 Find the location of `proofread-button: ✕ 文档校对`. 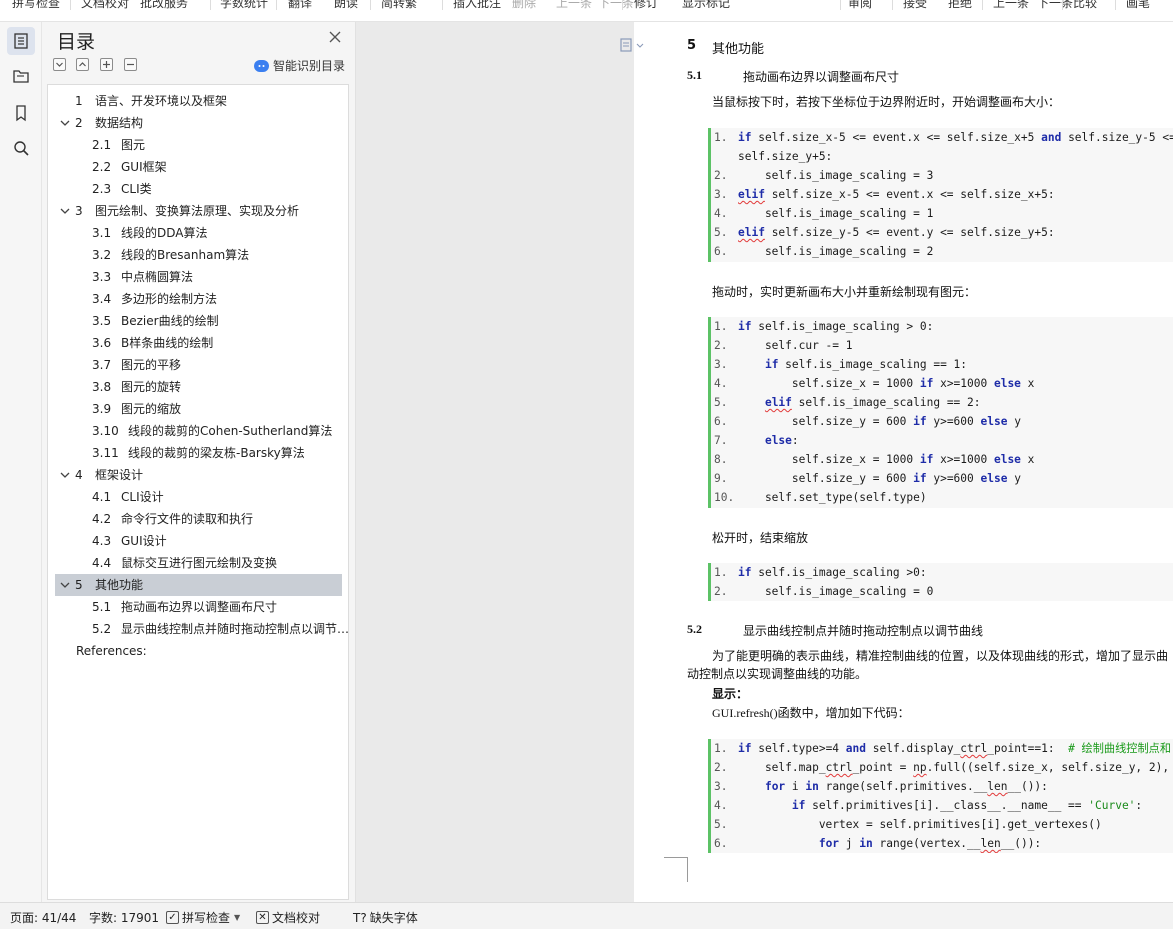

proofread-button: ✕ 文档校对 is located at coordinates (288, 917).